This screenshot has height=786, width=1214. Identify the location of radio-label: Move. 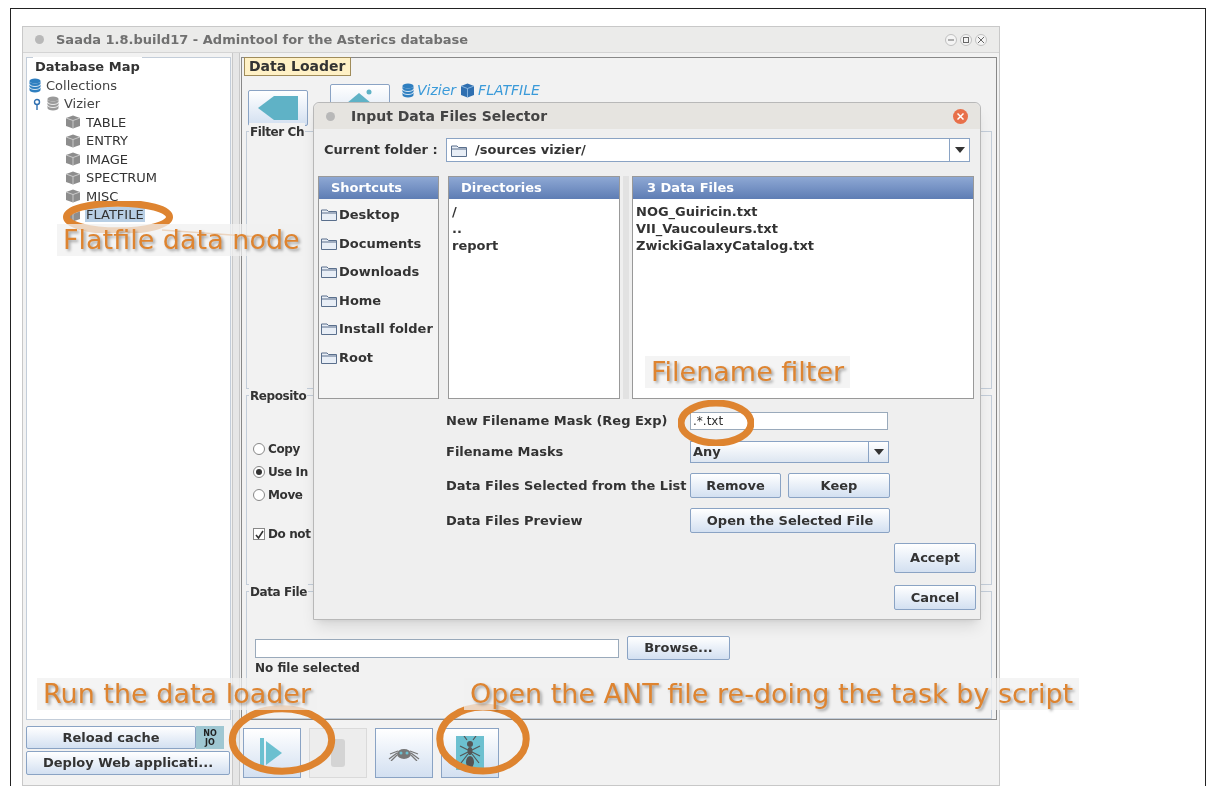
(285, 495).